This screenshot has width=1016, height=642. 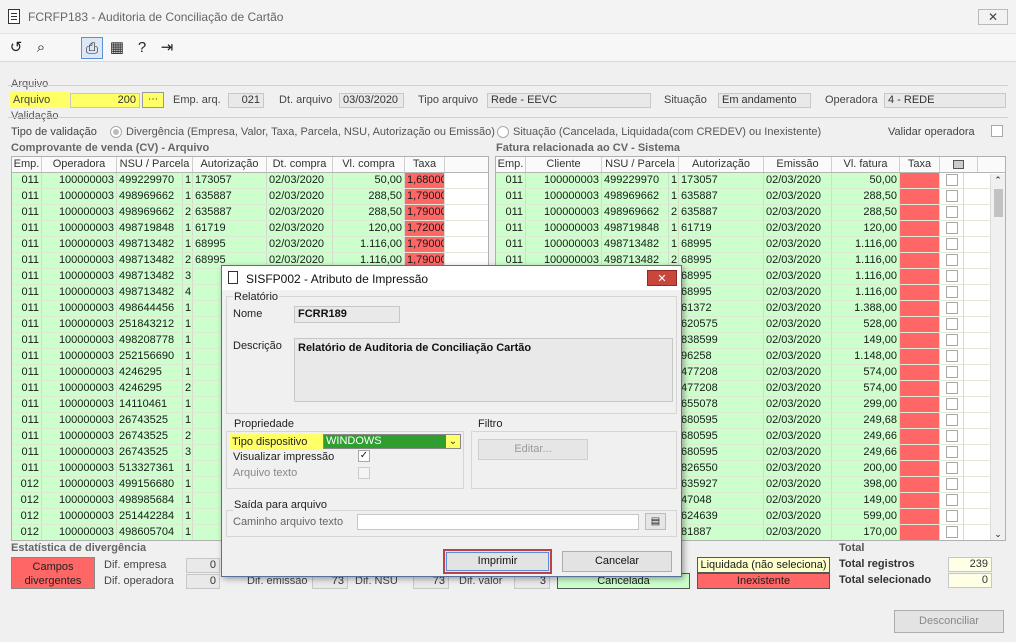 I want to click on desconciliar-button: Desconciliar, so click(x=949, y=621).